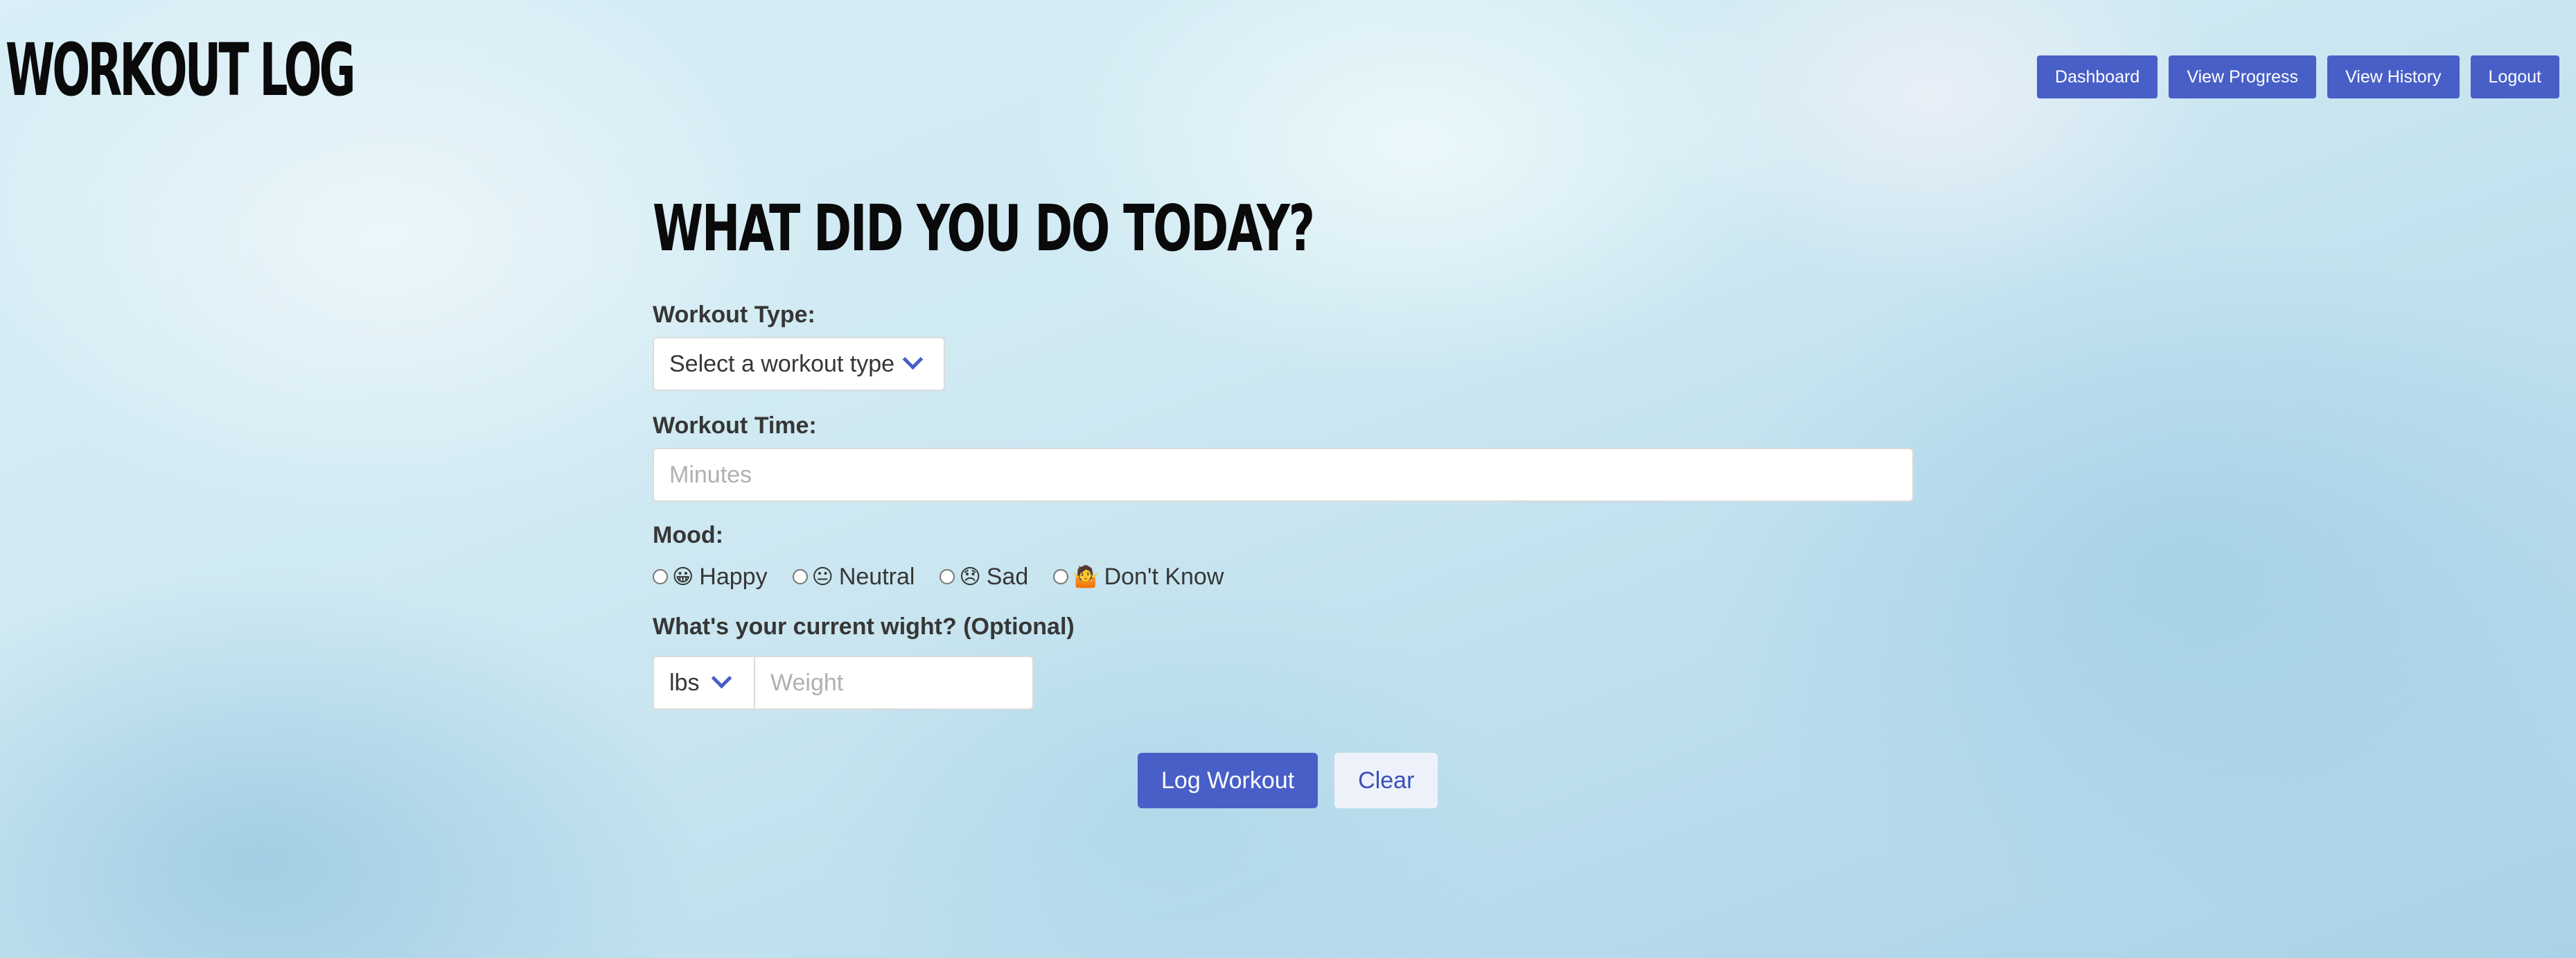  I want to click on mood-option-label: Happy, so click(733, 576).